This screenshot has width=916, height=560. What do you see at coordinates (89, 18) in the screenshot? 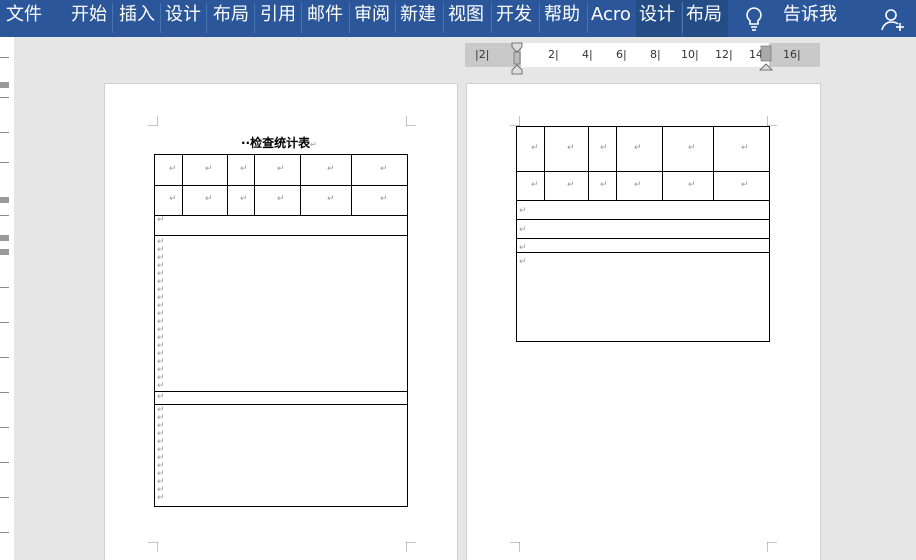
I see `tab-home: 开始` at bounding box center [89, 18].